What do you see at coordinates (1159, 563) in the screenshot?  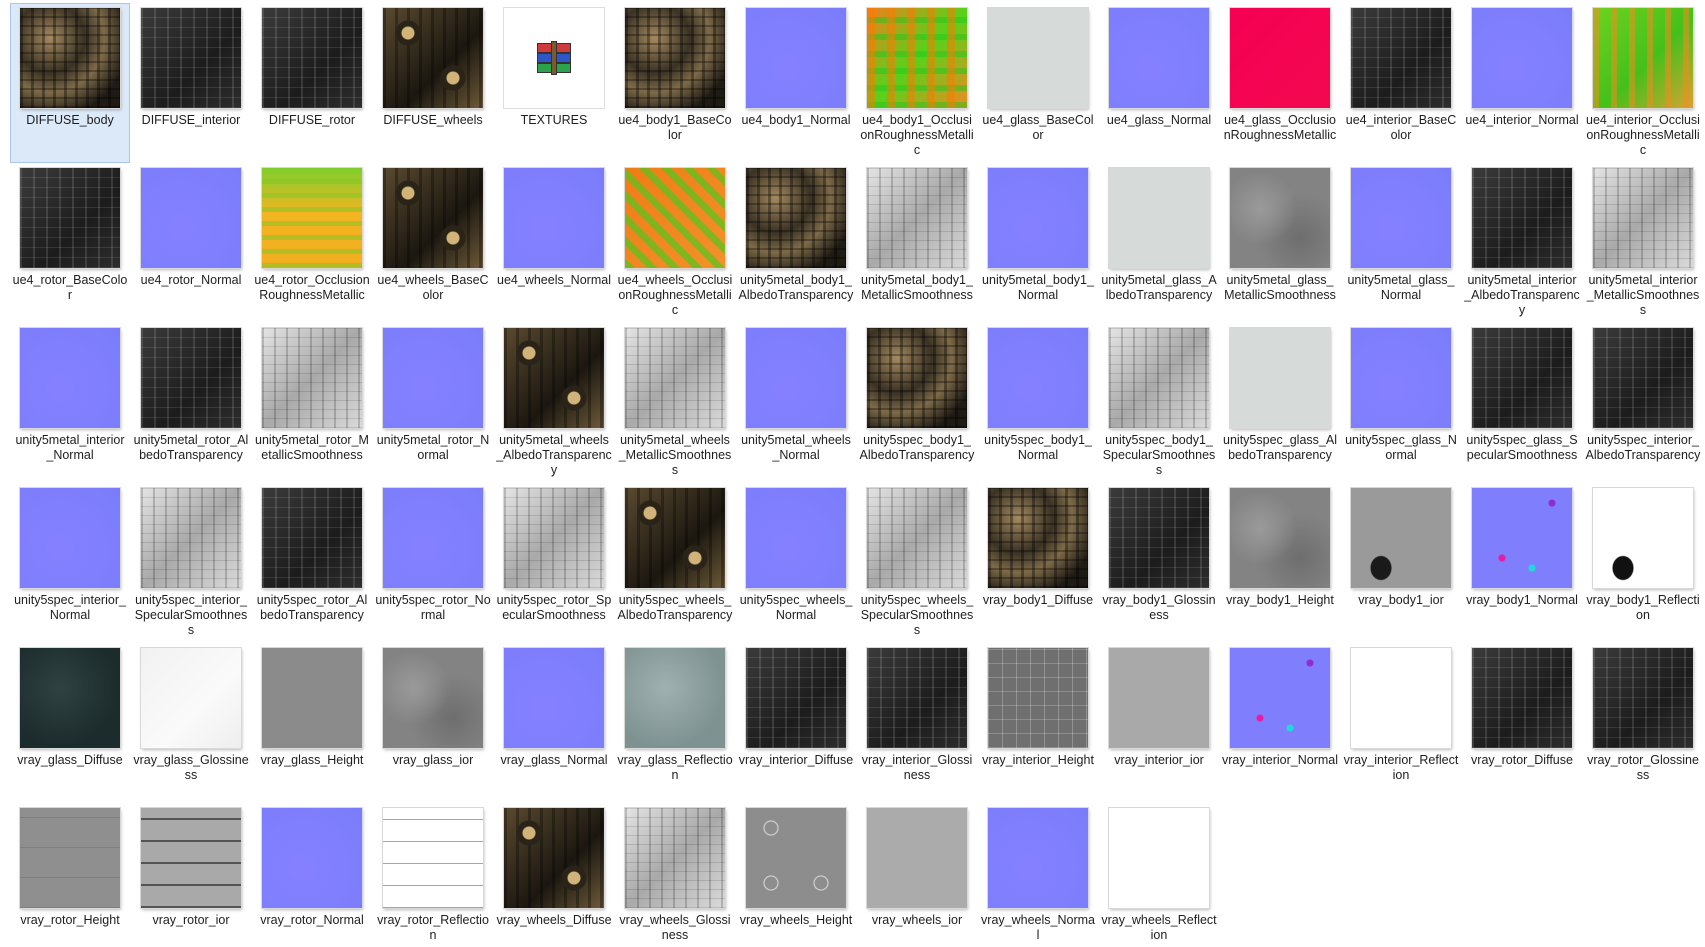 I see `file-item: vray_body1_Glossiness` at bounding box center [1159, 563].